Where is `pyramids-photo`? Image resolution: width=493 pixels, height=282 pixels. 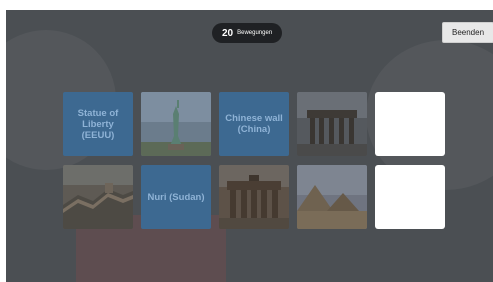
pyramids-photo is located at coordinates (332, 197).